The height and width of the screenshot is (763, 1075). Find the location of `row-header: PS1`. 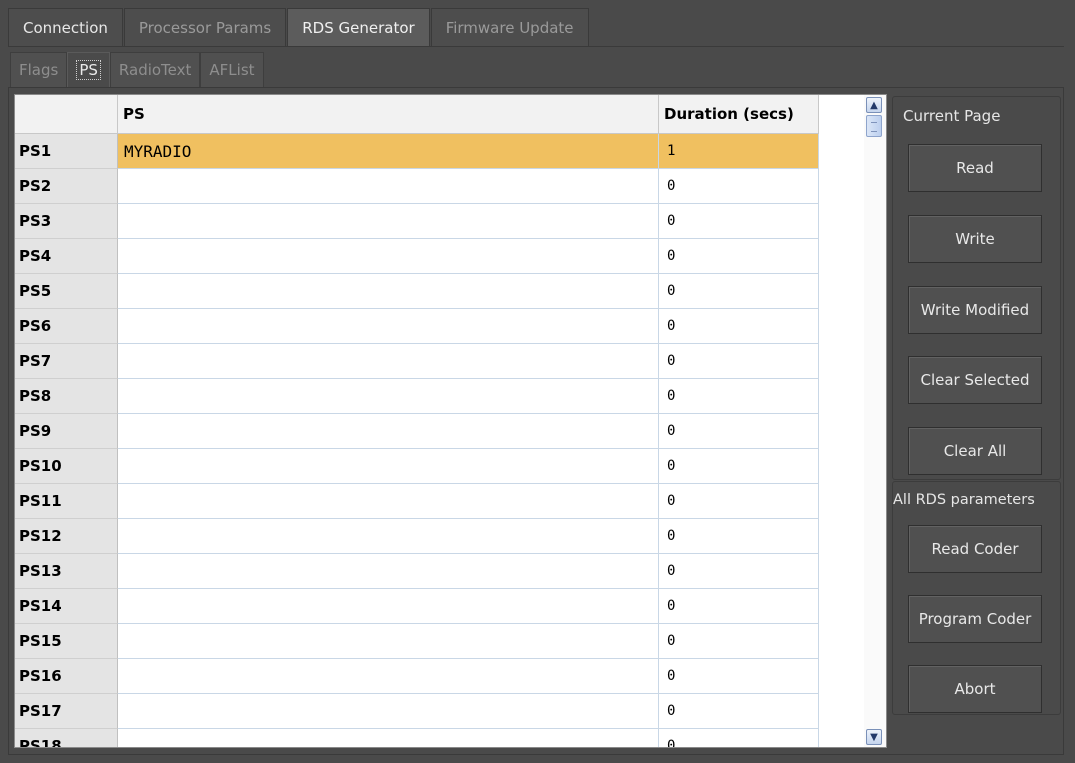

row-header: PS1 is located at coordinates (66, 151).